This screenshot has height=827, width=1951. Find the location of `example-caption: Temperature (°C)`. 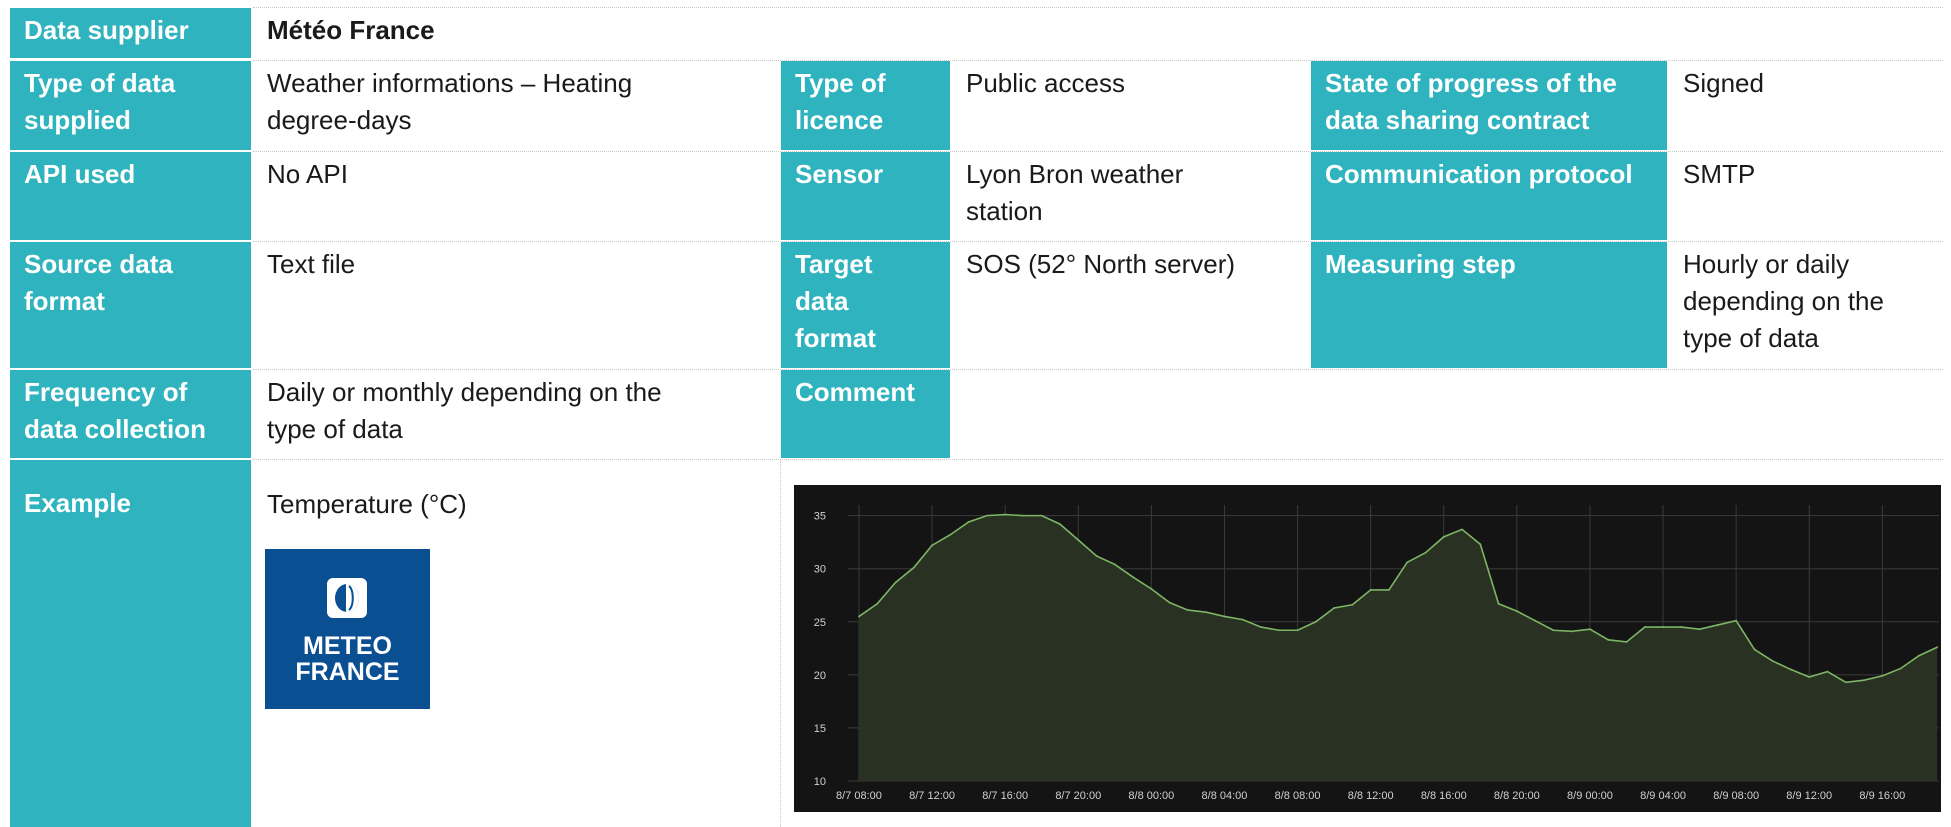

example-caption: Temperature (°C) is located at coordinates (516, 490).